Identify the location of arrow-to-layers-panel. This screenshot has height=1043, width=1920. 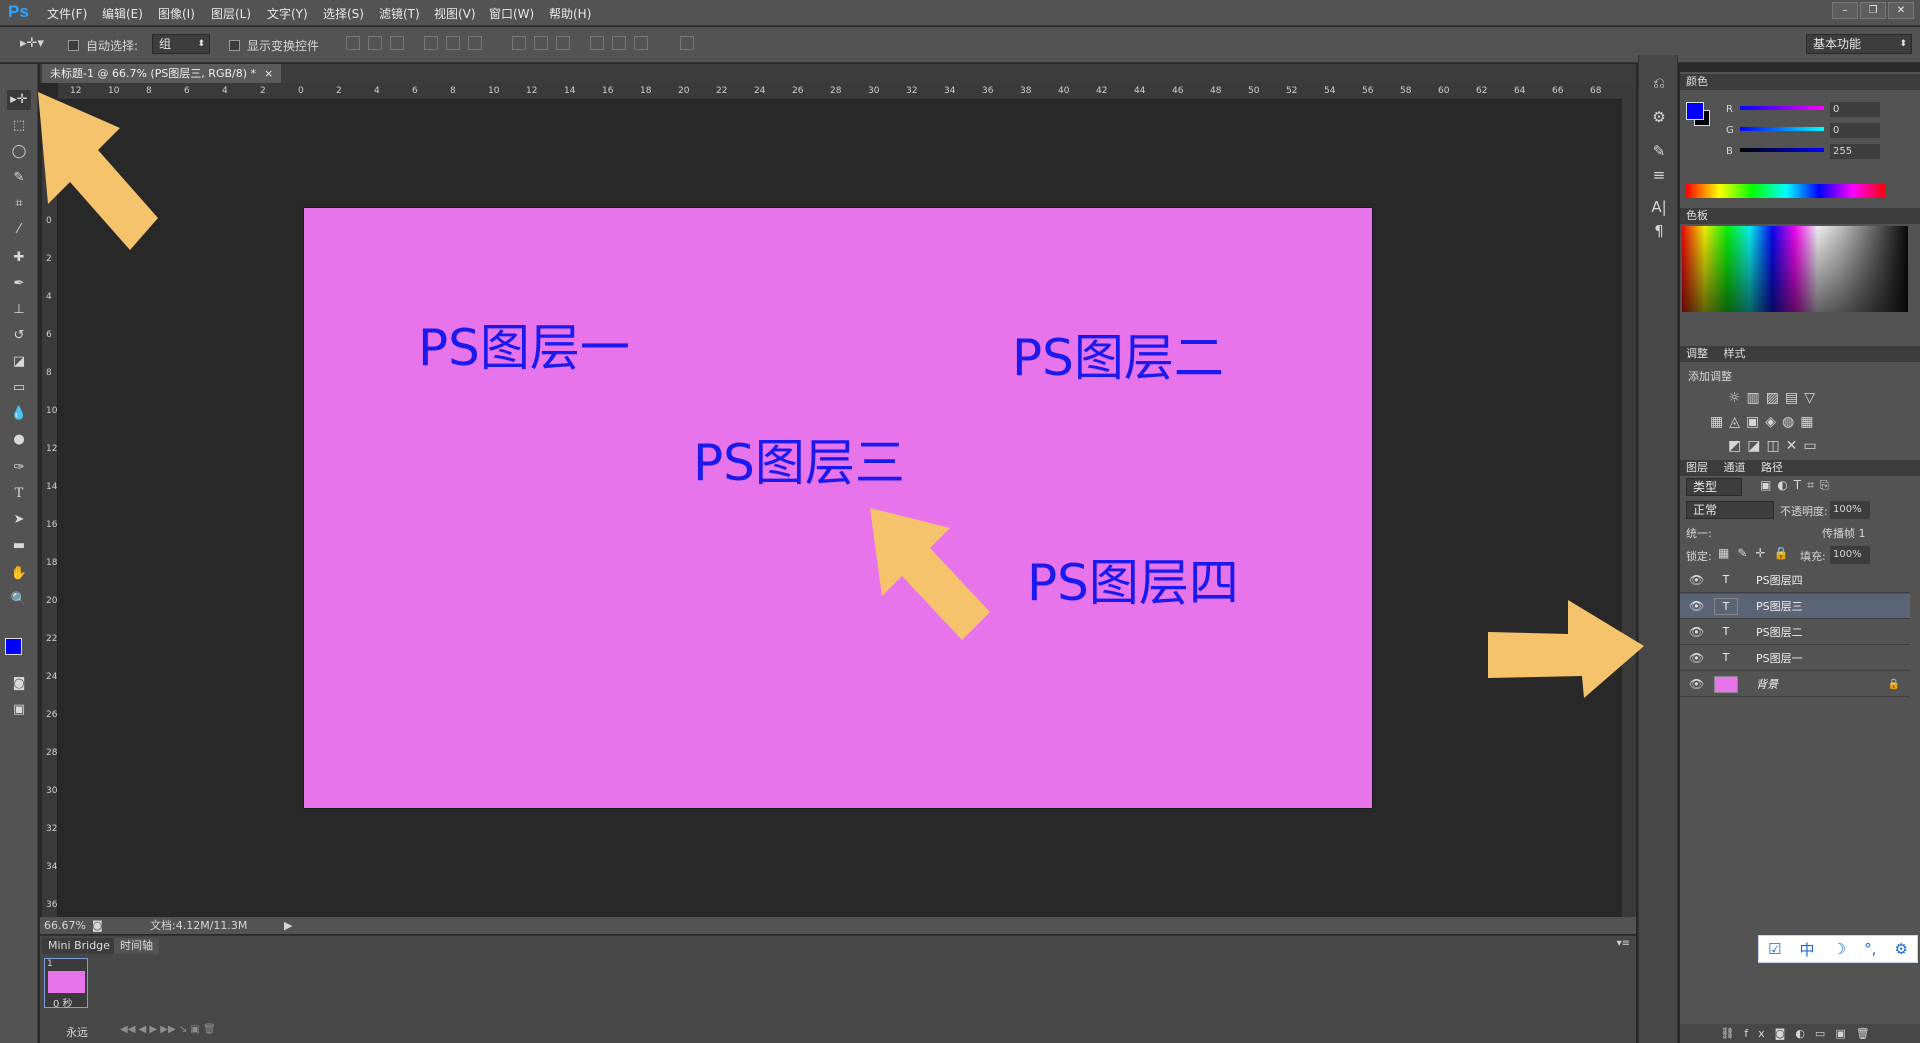
(1566, 649).